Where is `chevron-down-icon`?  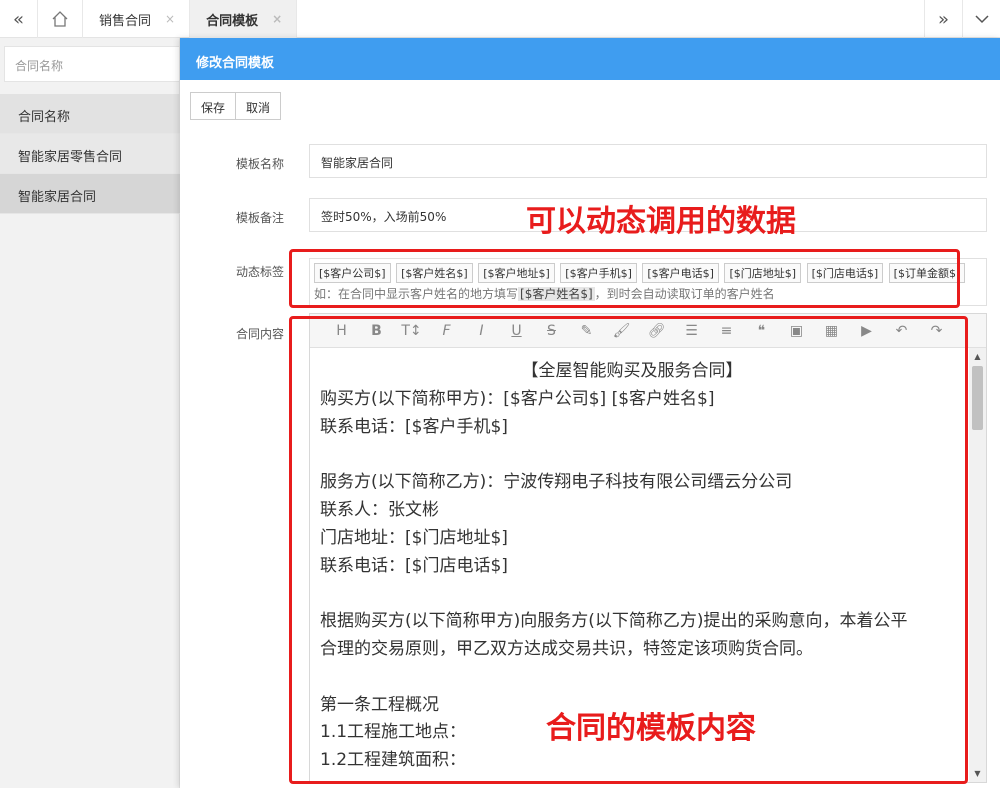
chevron-down-icon is located at coordinates (981, 19).